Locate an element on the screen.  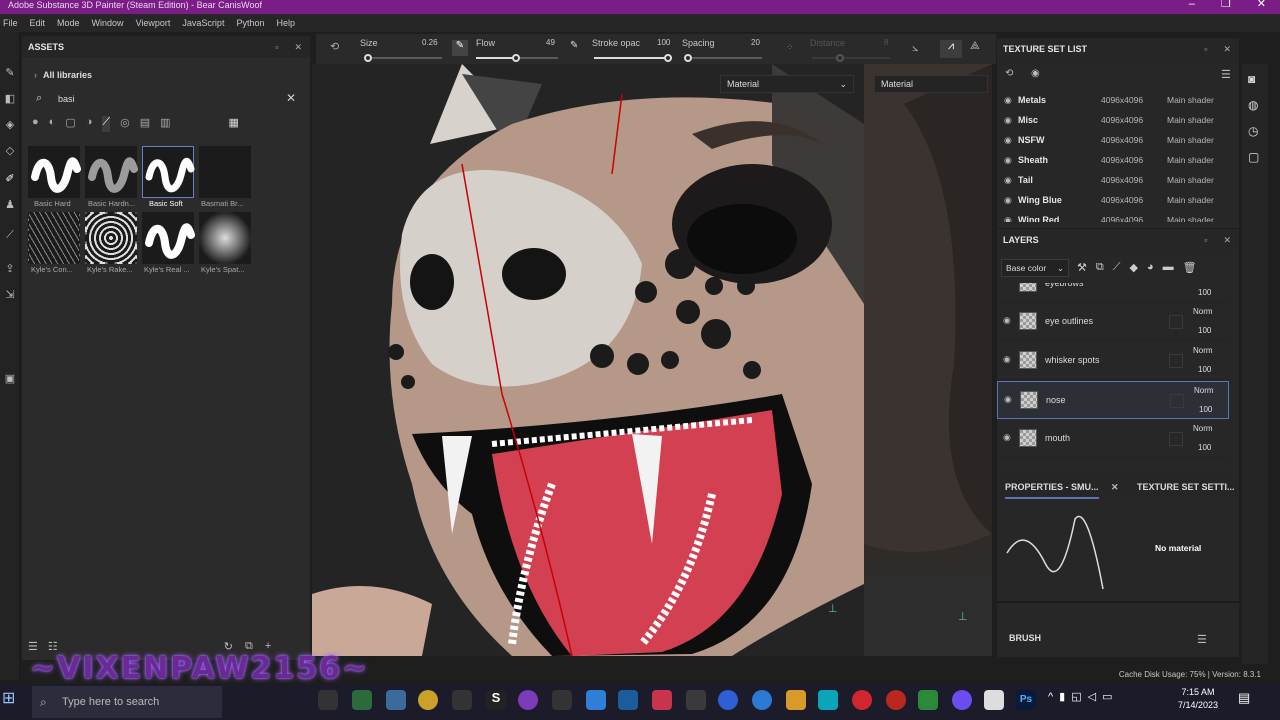
brush-thumb-basmati is located at coordinates (225, 172).